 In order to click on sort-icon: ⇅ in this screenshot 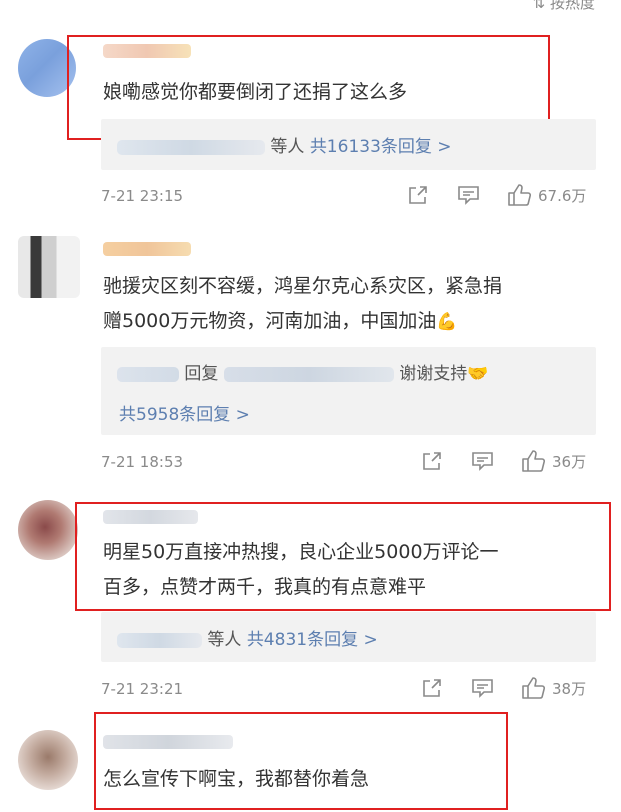, I will do `click(539, 6)`.